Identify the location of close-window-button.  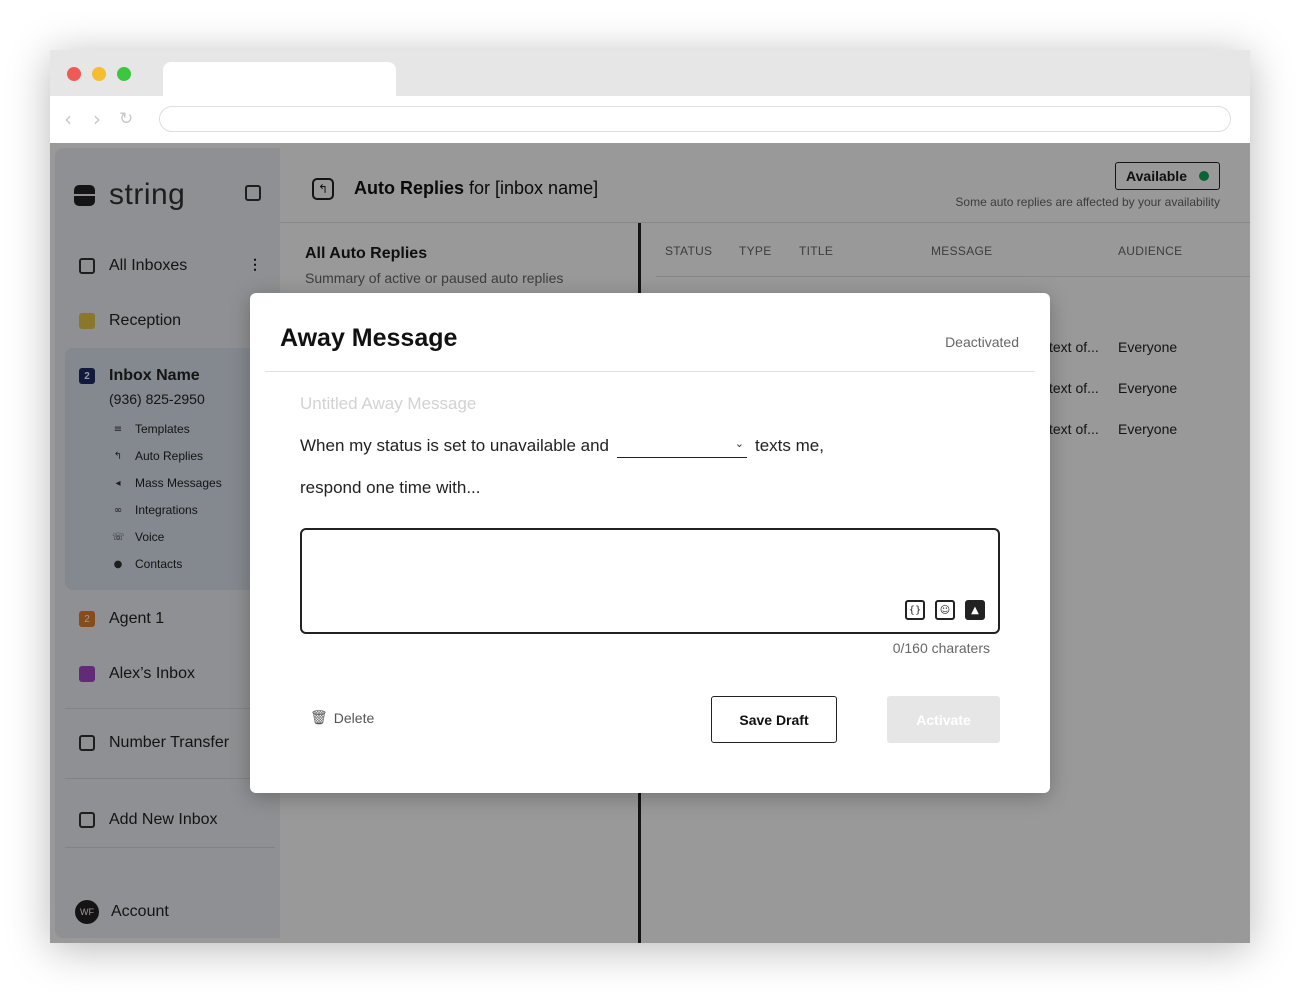
(74, 74).